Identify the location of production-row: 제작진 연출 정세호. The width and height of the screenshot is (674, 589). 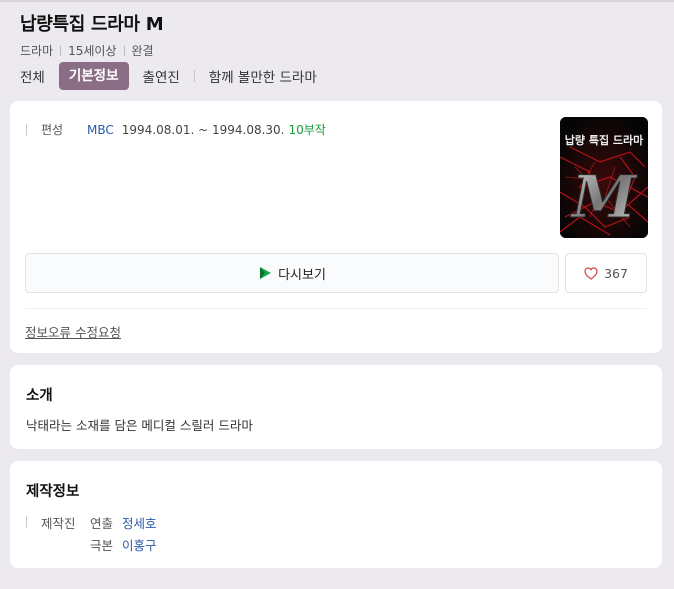
(91, 522).